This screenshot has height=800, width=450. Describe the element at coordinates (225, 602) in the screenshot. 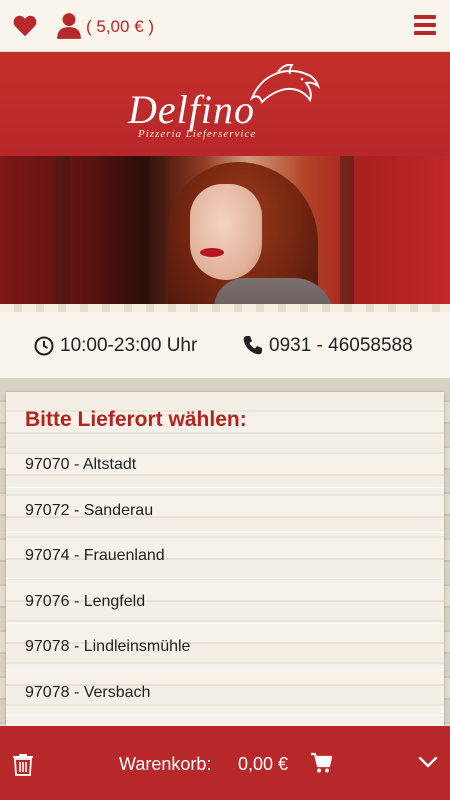

I see `delivery-location-item: 97076 - Lengfeld` at that location.